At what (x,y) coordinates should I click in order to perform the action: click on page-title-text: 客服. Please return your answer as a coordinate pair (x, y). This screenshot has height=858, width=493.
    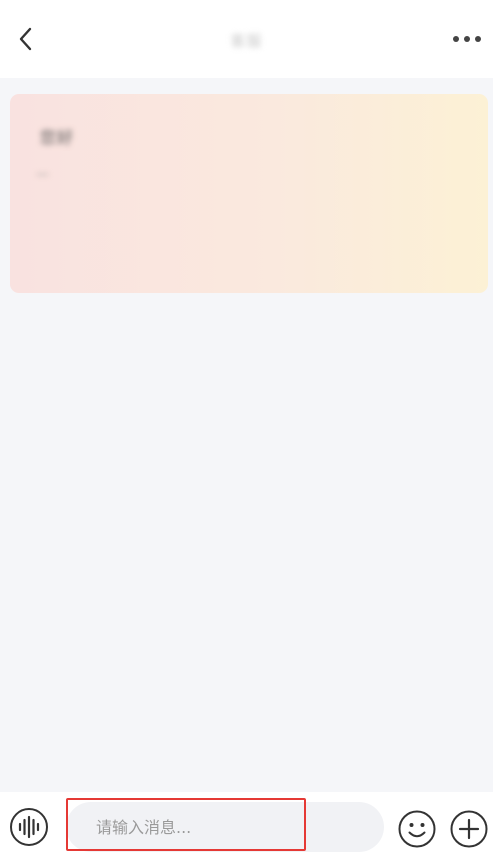
    Looking at the image, I should click on (246, 40).